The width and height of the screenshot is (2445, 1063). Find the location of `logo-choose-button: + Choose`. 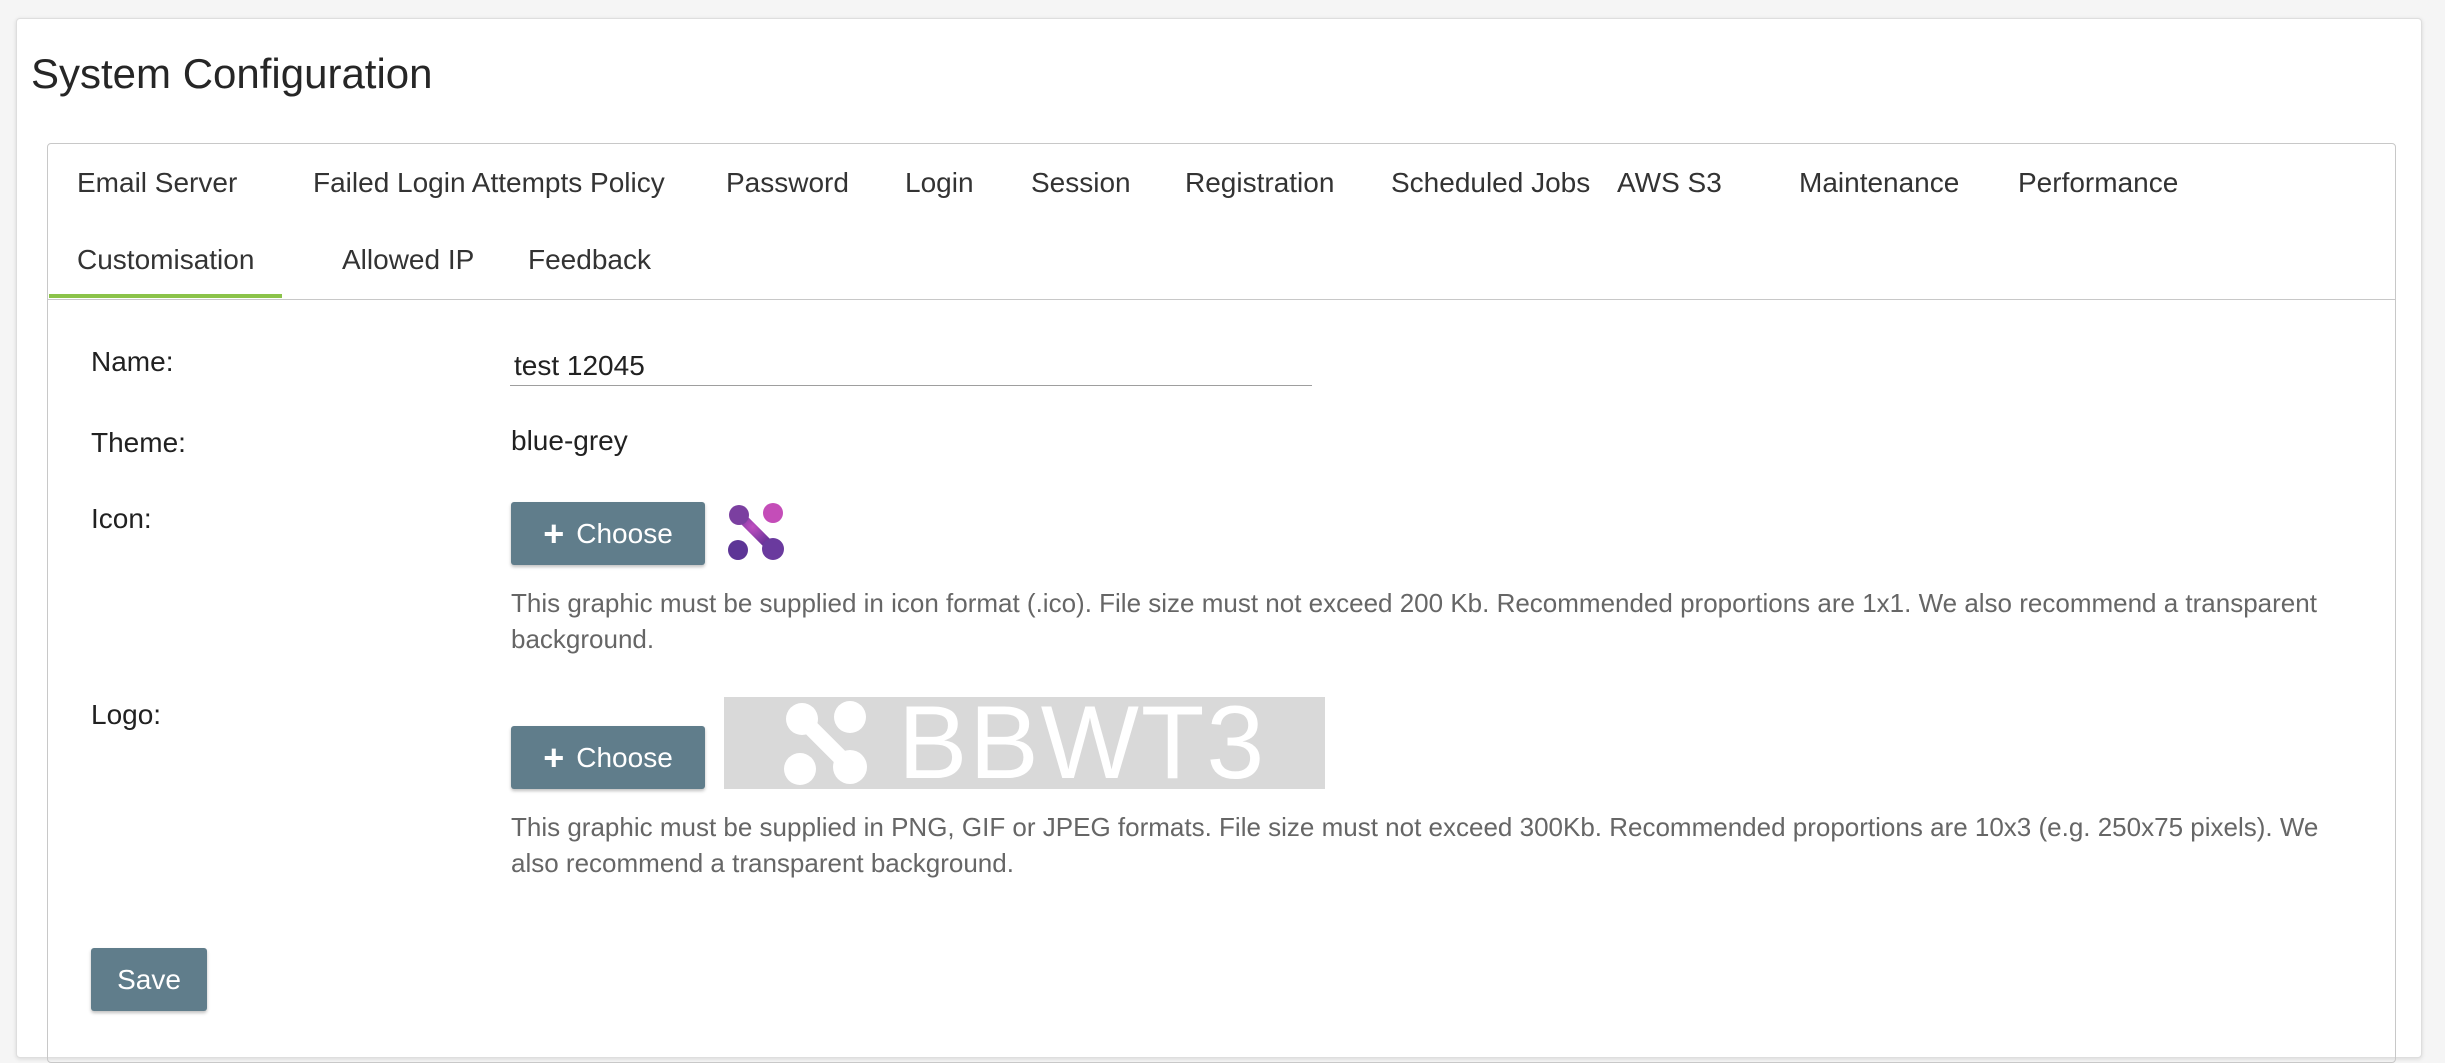

logo-choose-button: + Choose is located at coordinates (608, 757).